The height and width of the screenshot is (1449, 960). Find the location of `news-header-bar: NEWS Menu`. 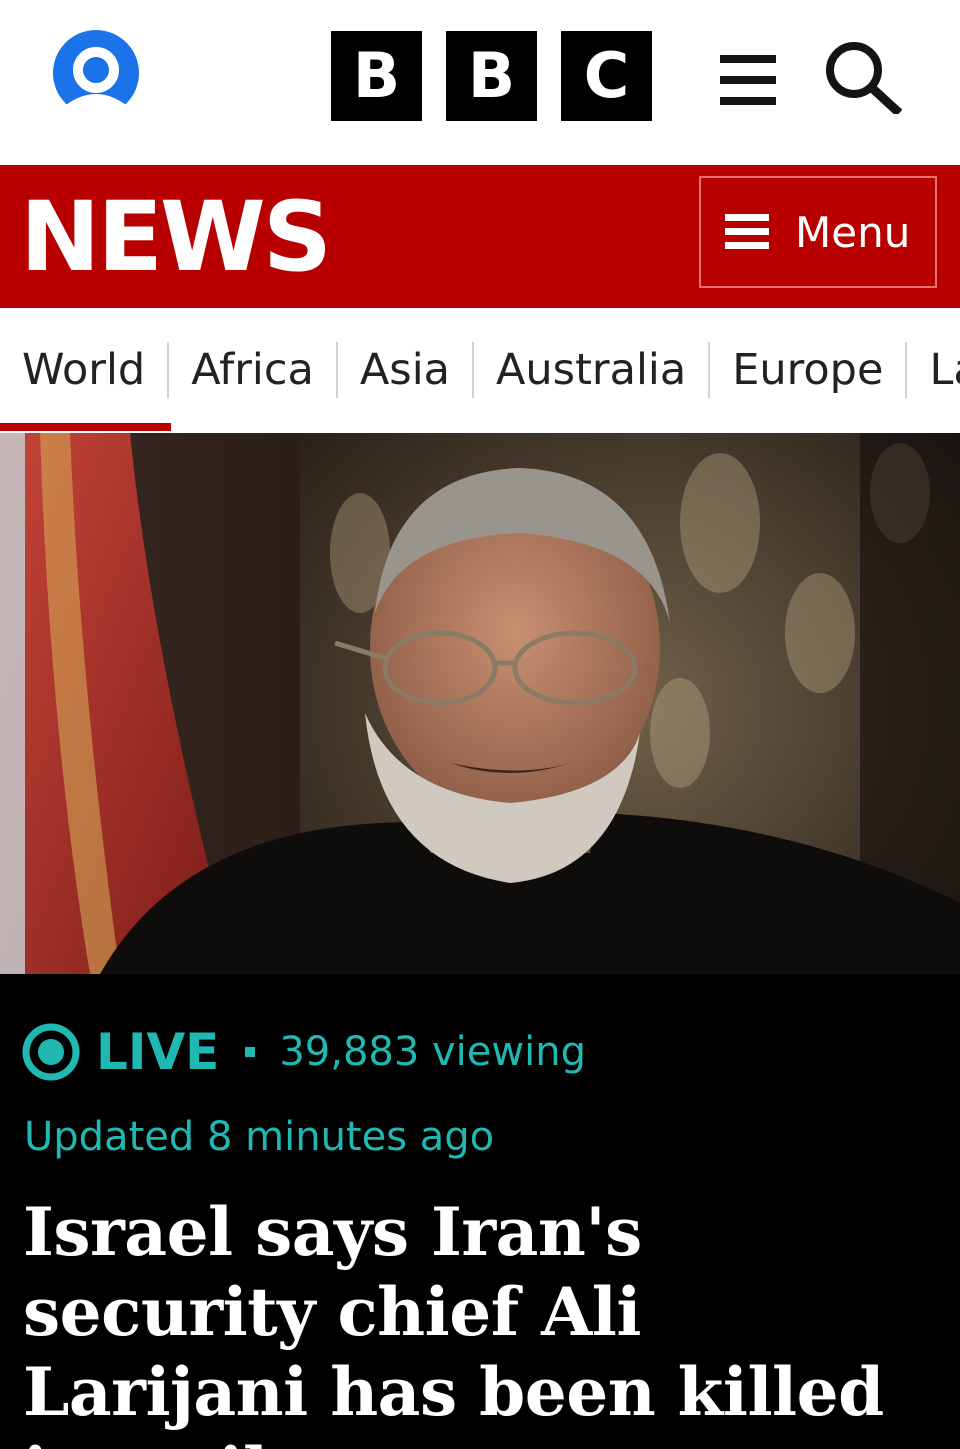

news-header-bar: NEWS Menu is located at coordinates (480, 236).